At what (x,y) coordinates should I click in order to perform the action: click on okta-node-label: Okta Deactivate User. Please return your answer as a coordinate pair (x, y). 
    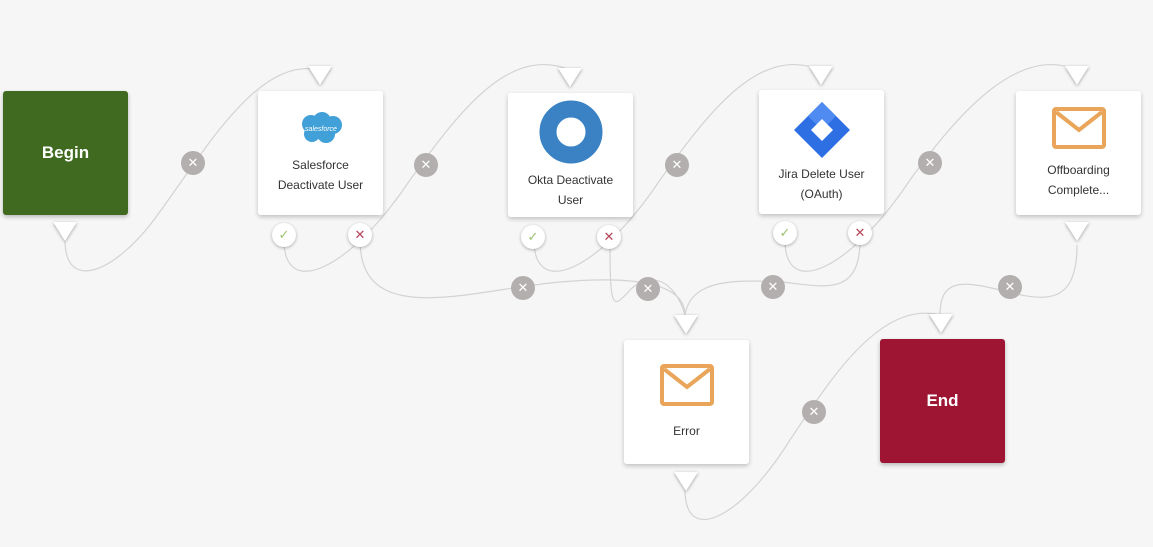
    Looking at the image, I should click on (570, 190).